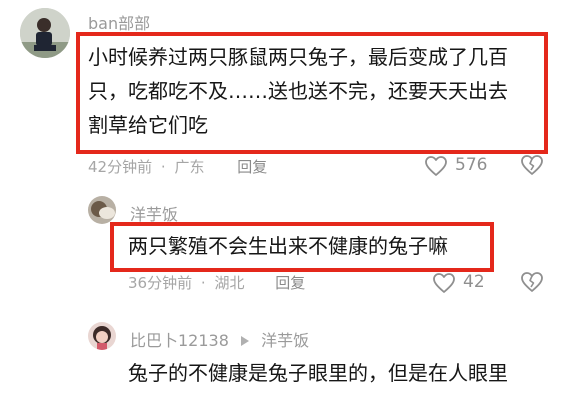 This screenshot has height=400, width=570. Describe the element at coordinates (298, 91) in the screenshot. I see `comment-text-line: 只，吃都吃不及……送也送不完，还要天天出去` at that location.